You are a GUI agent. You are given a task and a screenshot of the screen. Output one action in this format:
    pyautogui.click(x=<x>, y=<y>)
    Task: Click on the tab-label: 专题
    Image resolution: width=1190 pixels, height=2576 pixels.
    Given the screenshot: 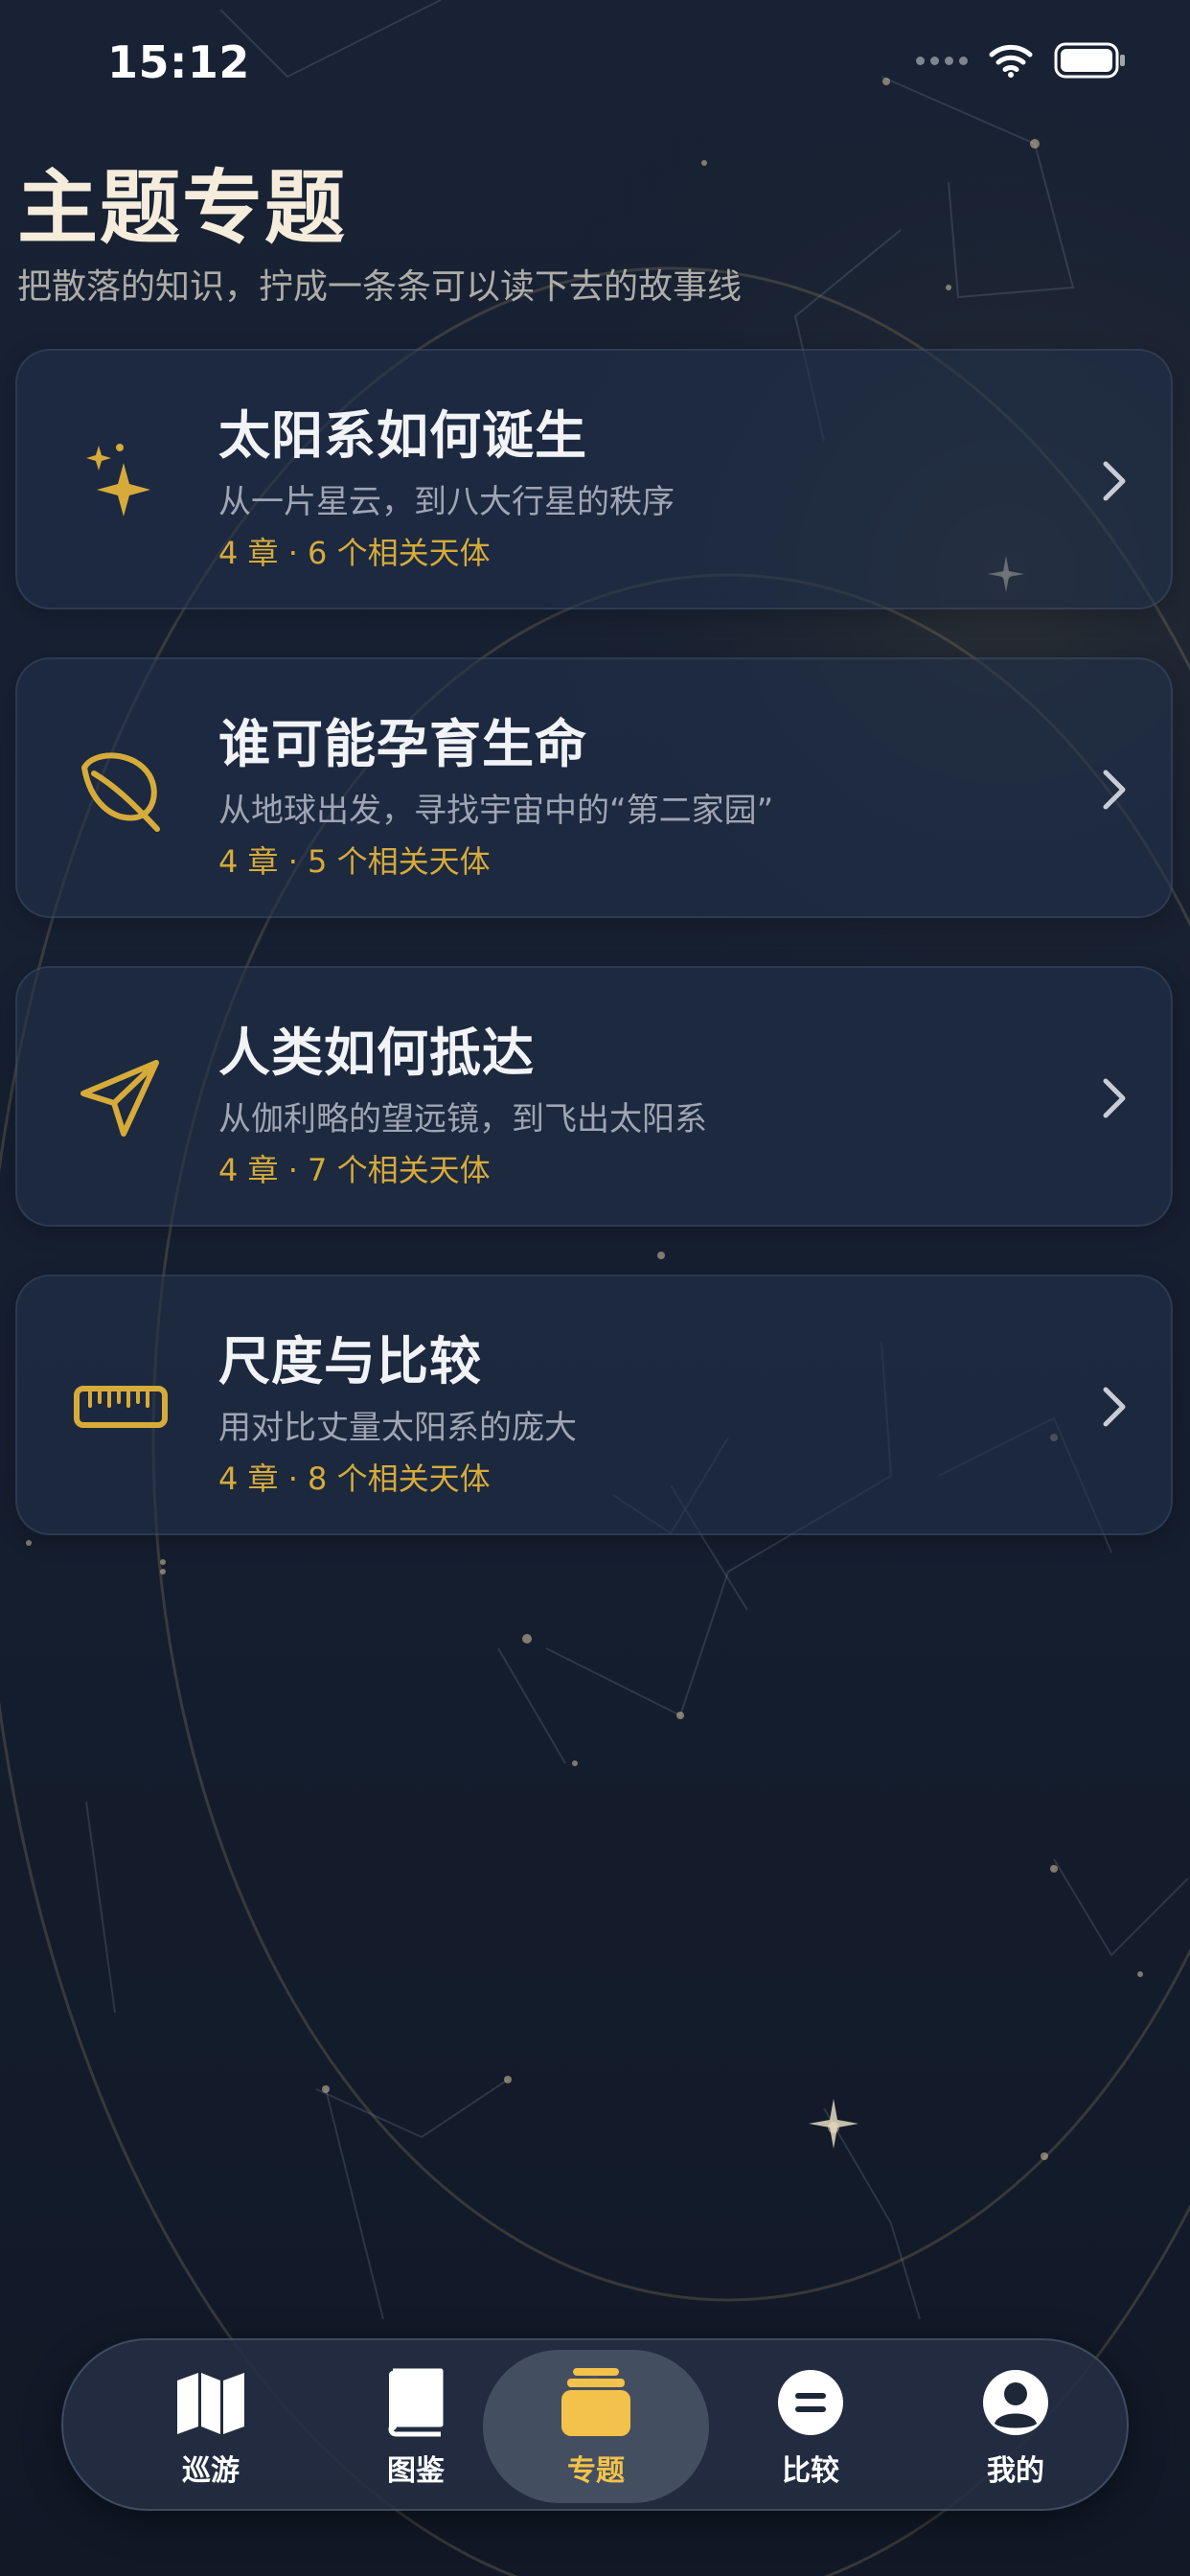 What is the action you would take?
    pyautogui.click(x=596, y=2471)
    